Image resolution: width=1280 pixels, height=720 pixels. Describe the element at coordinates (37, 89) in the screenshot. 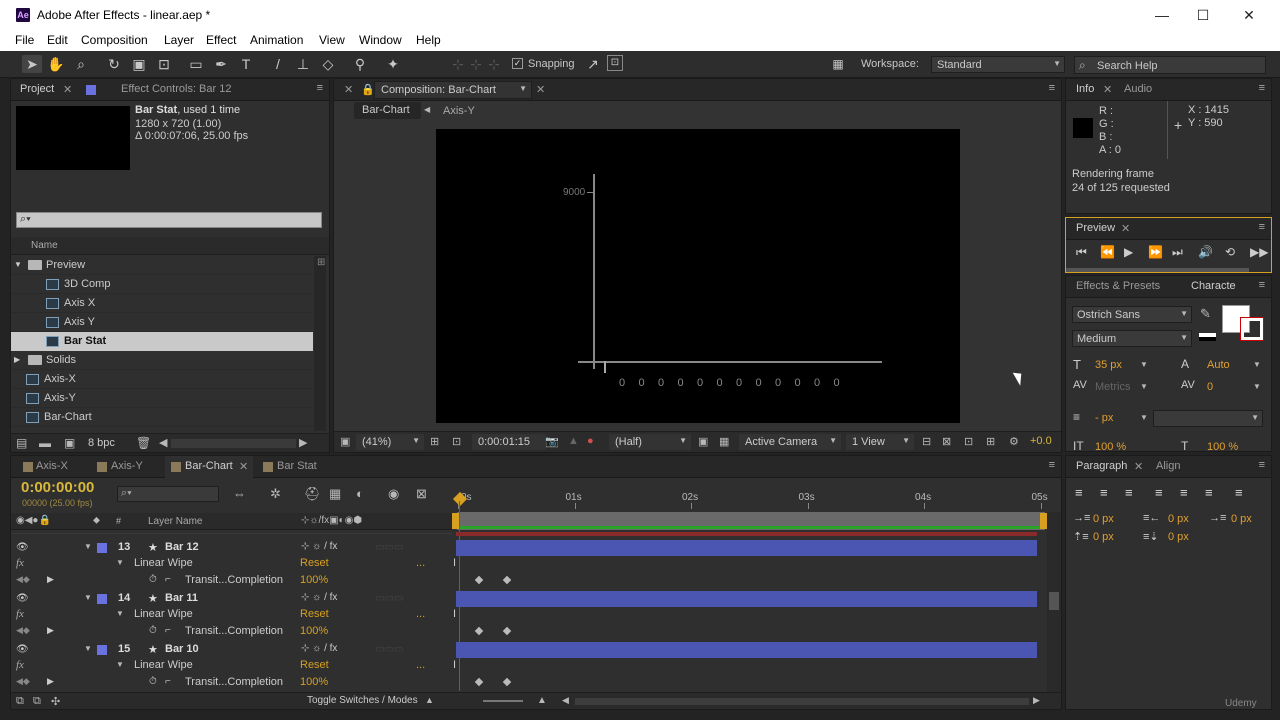

I see `tab-project: Project` at that location.